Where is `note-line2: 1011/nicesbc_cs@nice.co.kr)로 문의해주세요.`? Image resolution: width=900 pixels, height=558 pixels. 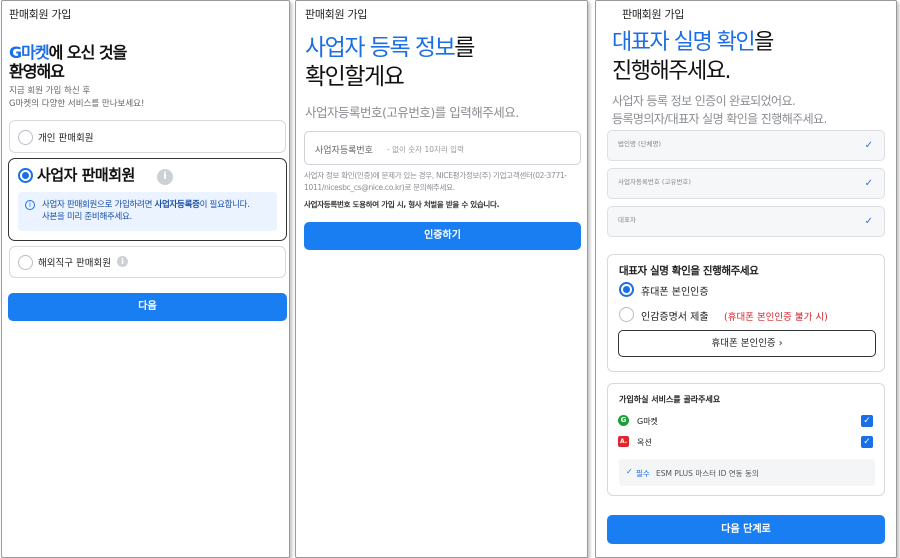 note-line2: 1011/nicesbc_cs@nice.co.kr)로 문의해주세요. is located at coordinates (379, 187).